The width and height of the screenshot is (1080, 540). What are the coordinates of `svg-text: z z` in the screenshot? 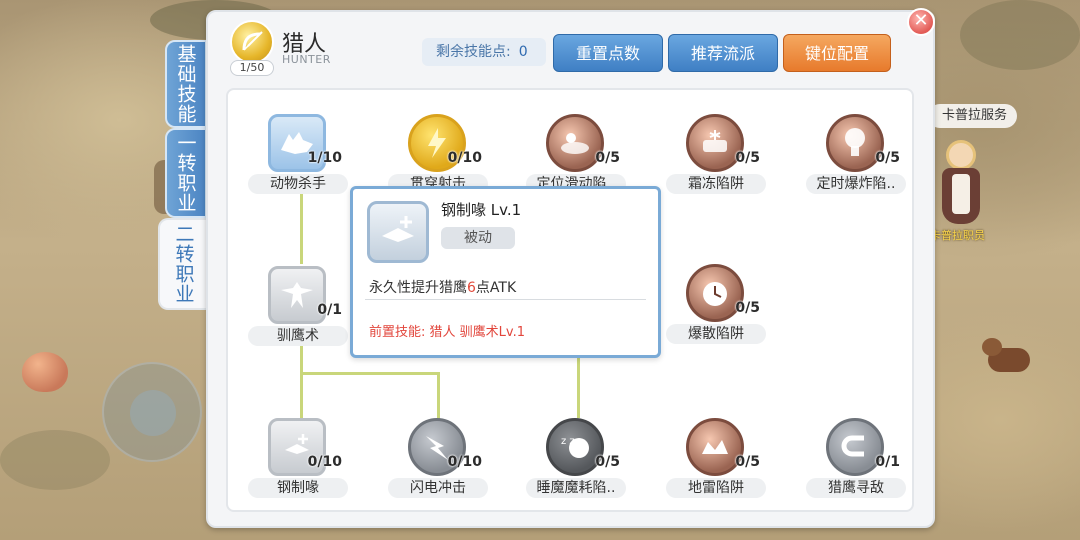 It's located at (568, 441).